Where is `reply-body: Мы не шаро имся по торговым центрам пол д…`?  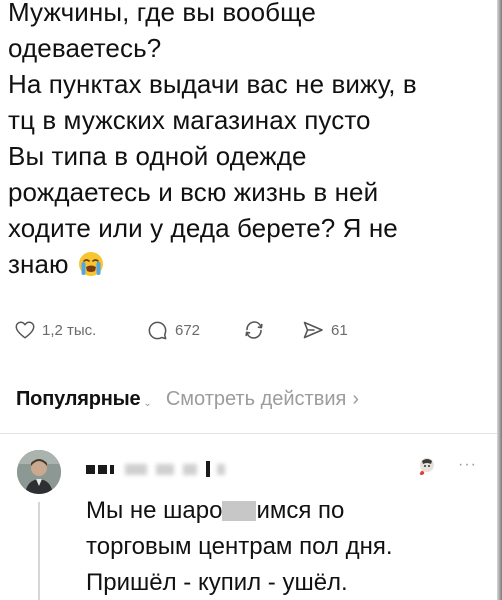 reply-body: Мы не шаро имся по торговым центрам пол д… is located at coordinates (286, 546).